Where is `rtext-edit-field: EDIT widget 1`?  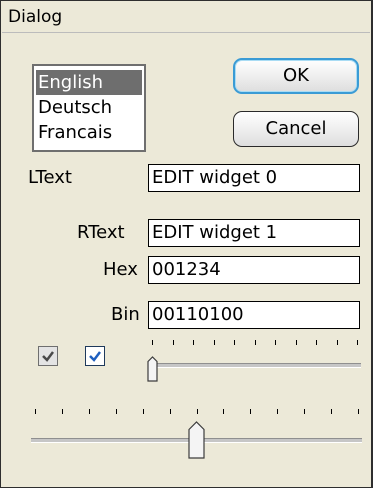 rtext-edit-field: EDIT widget 1 is located at coordinates (254, 233).